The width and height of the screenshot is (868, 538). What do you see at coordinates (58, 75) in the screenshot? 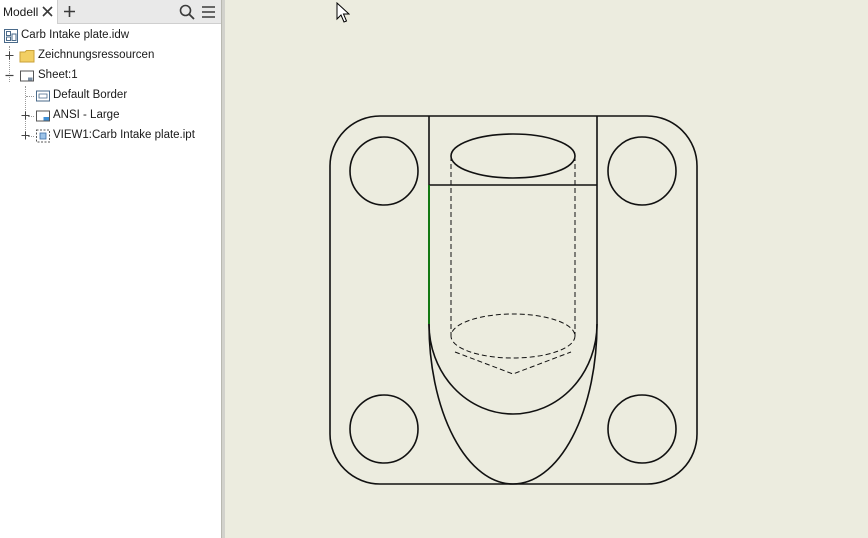
I see `tree-item-label: Sheet:1` at bounding box center [58, 75].